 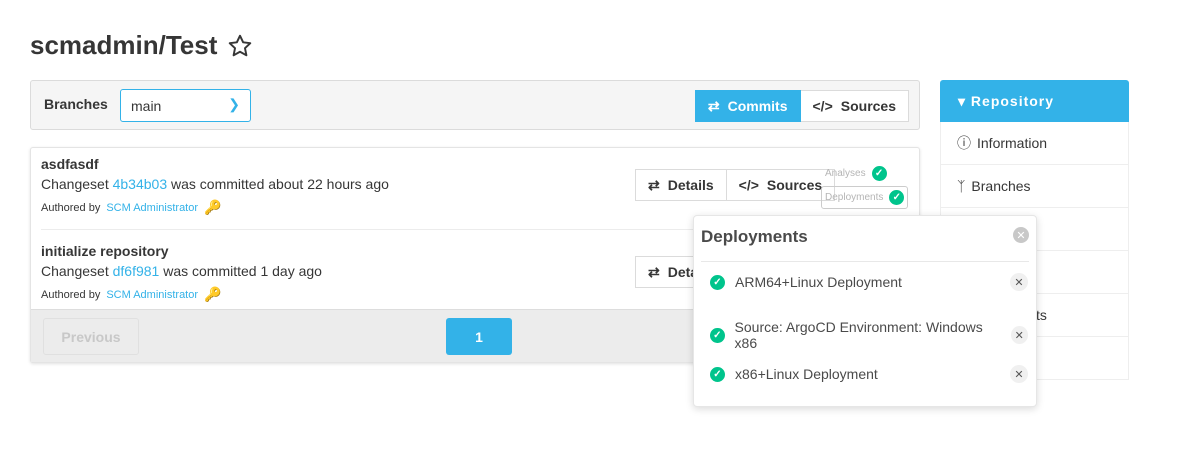 I want to click on code-branch-icon: ᛉ, so click(x=961, y=186).